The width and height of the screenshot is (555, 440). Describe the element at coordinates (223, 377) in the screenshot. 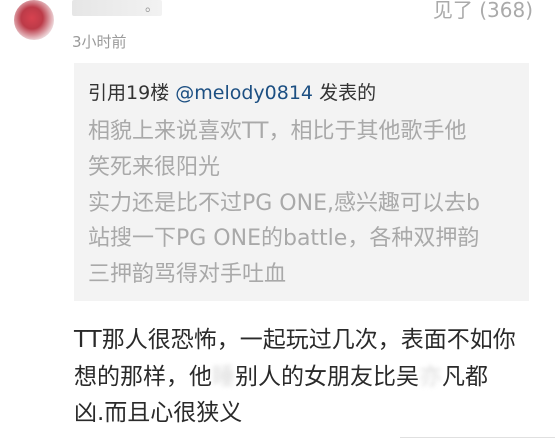

I see `redacted-text: 睡` at that location.